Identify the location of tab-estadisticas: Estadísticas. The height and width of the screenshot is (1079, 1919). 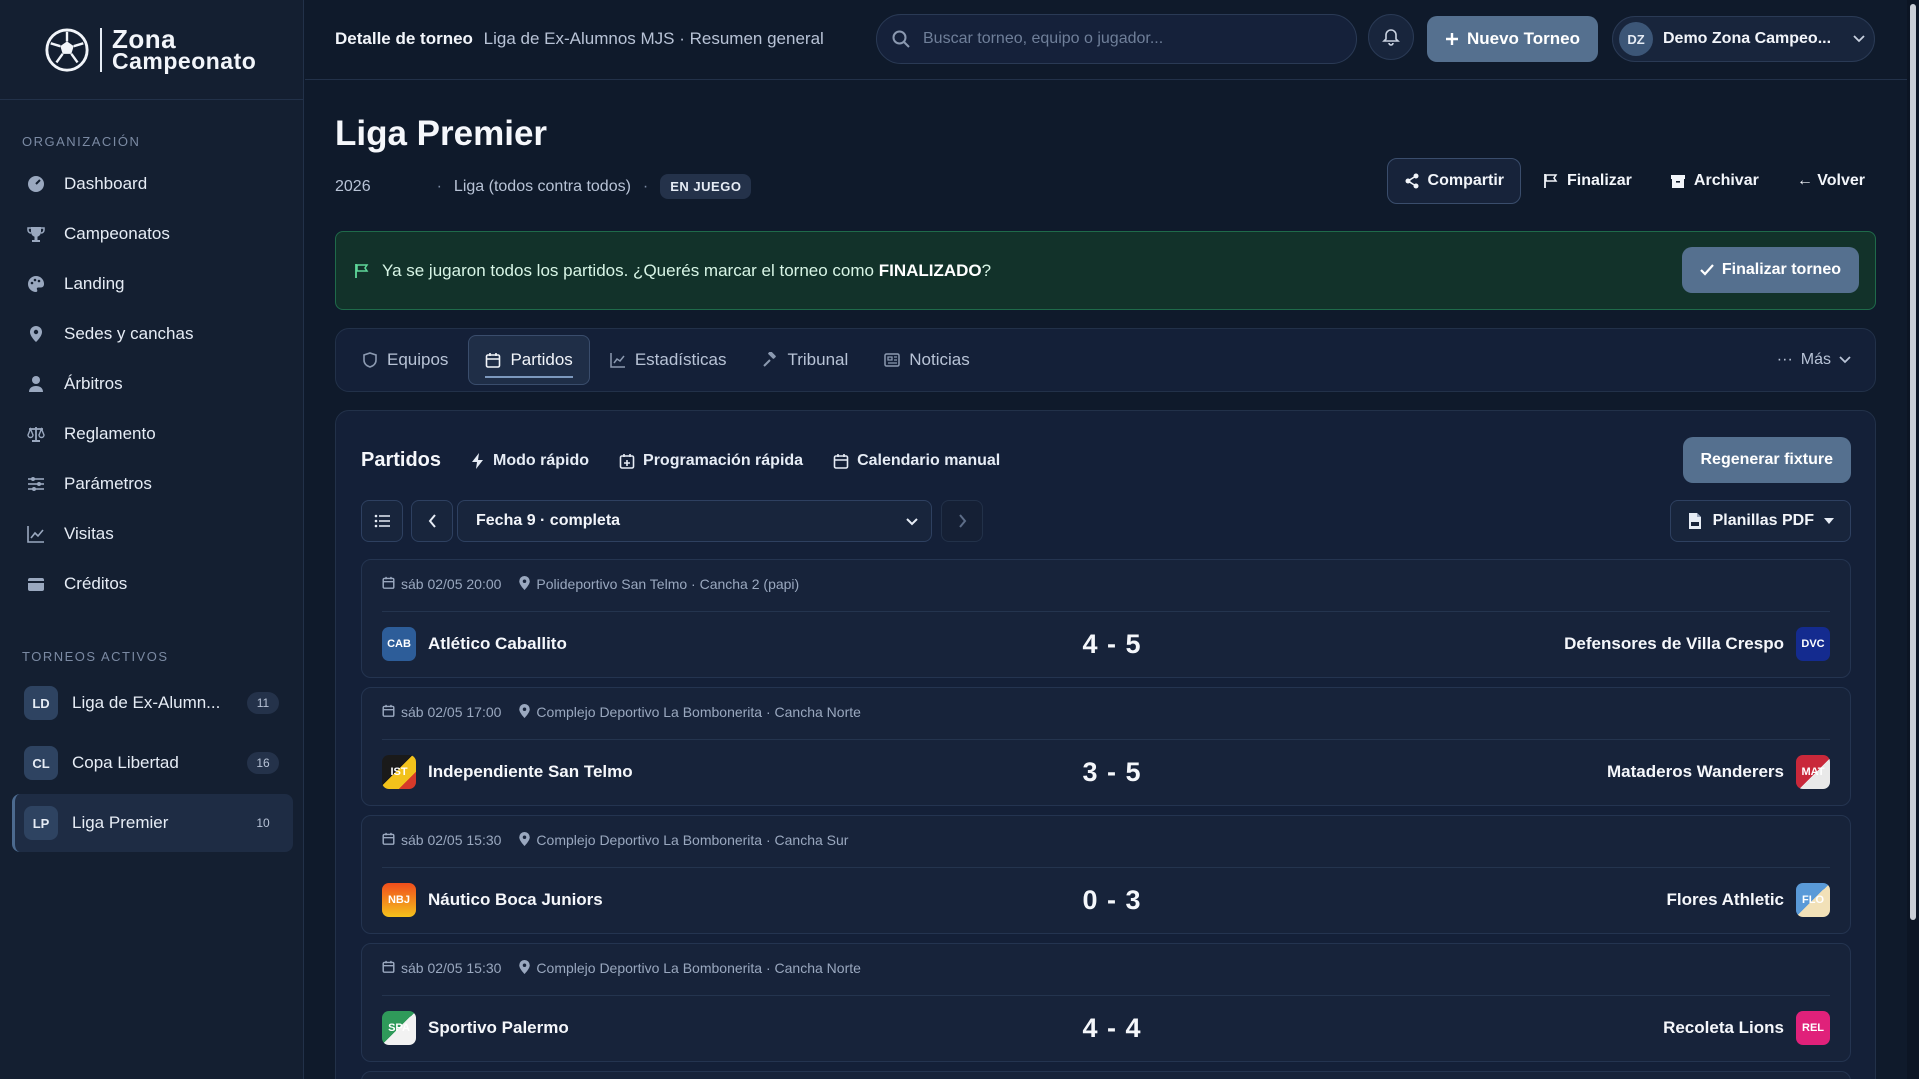
(668, 360).